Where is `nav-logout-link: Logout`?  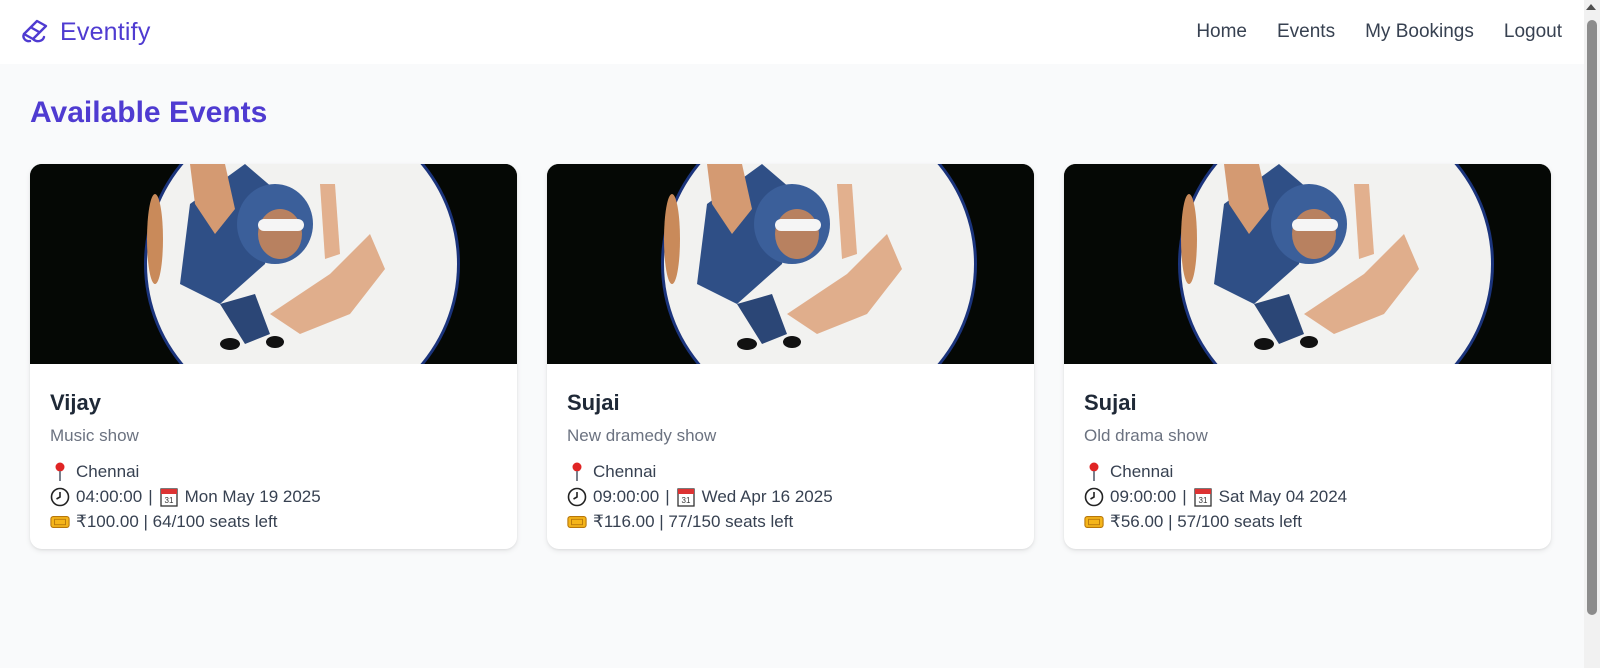
nav-logout-link: Logout is located at coordinates (1533, 32).